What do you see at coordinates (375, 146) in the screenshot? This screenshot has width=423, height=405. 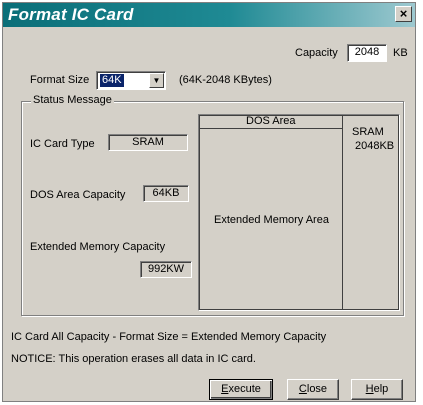 I see `card-size-diagram-label: 2048KB` at bounding box center [375, 146].